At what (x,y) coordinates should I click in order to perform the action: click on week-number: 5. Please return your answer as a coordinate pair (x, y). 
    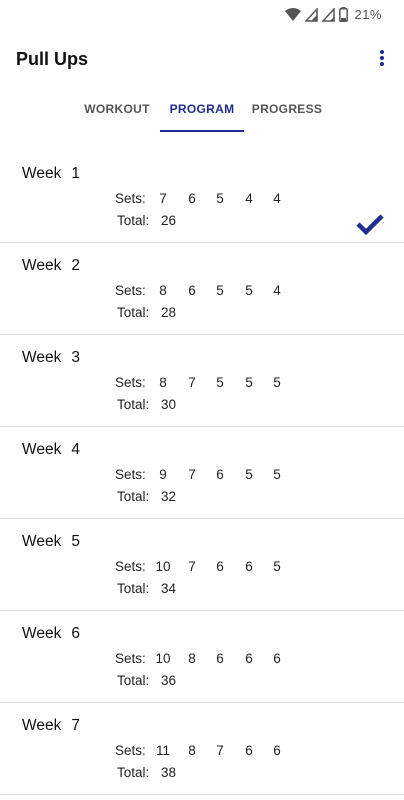
    Looking at the image, I should click on (75, 541).